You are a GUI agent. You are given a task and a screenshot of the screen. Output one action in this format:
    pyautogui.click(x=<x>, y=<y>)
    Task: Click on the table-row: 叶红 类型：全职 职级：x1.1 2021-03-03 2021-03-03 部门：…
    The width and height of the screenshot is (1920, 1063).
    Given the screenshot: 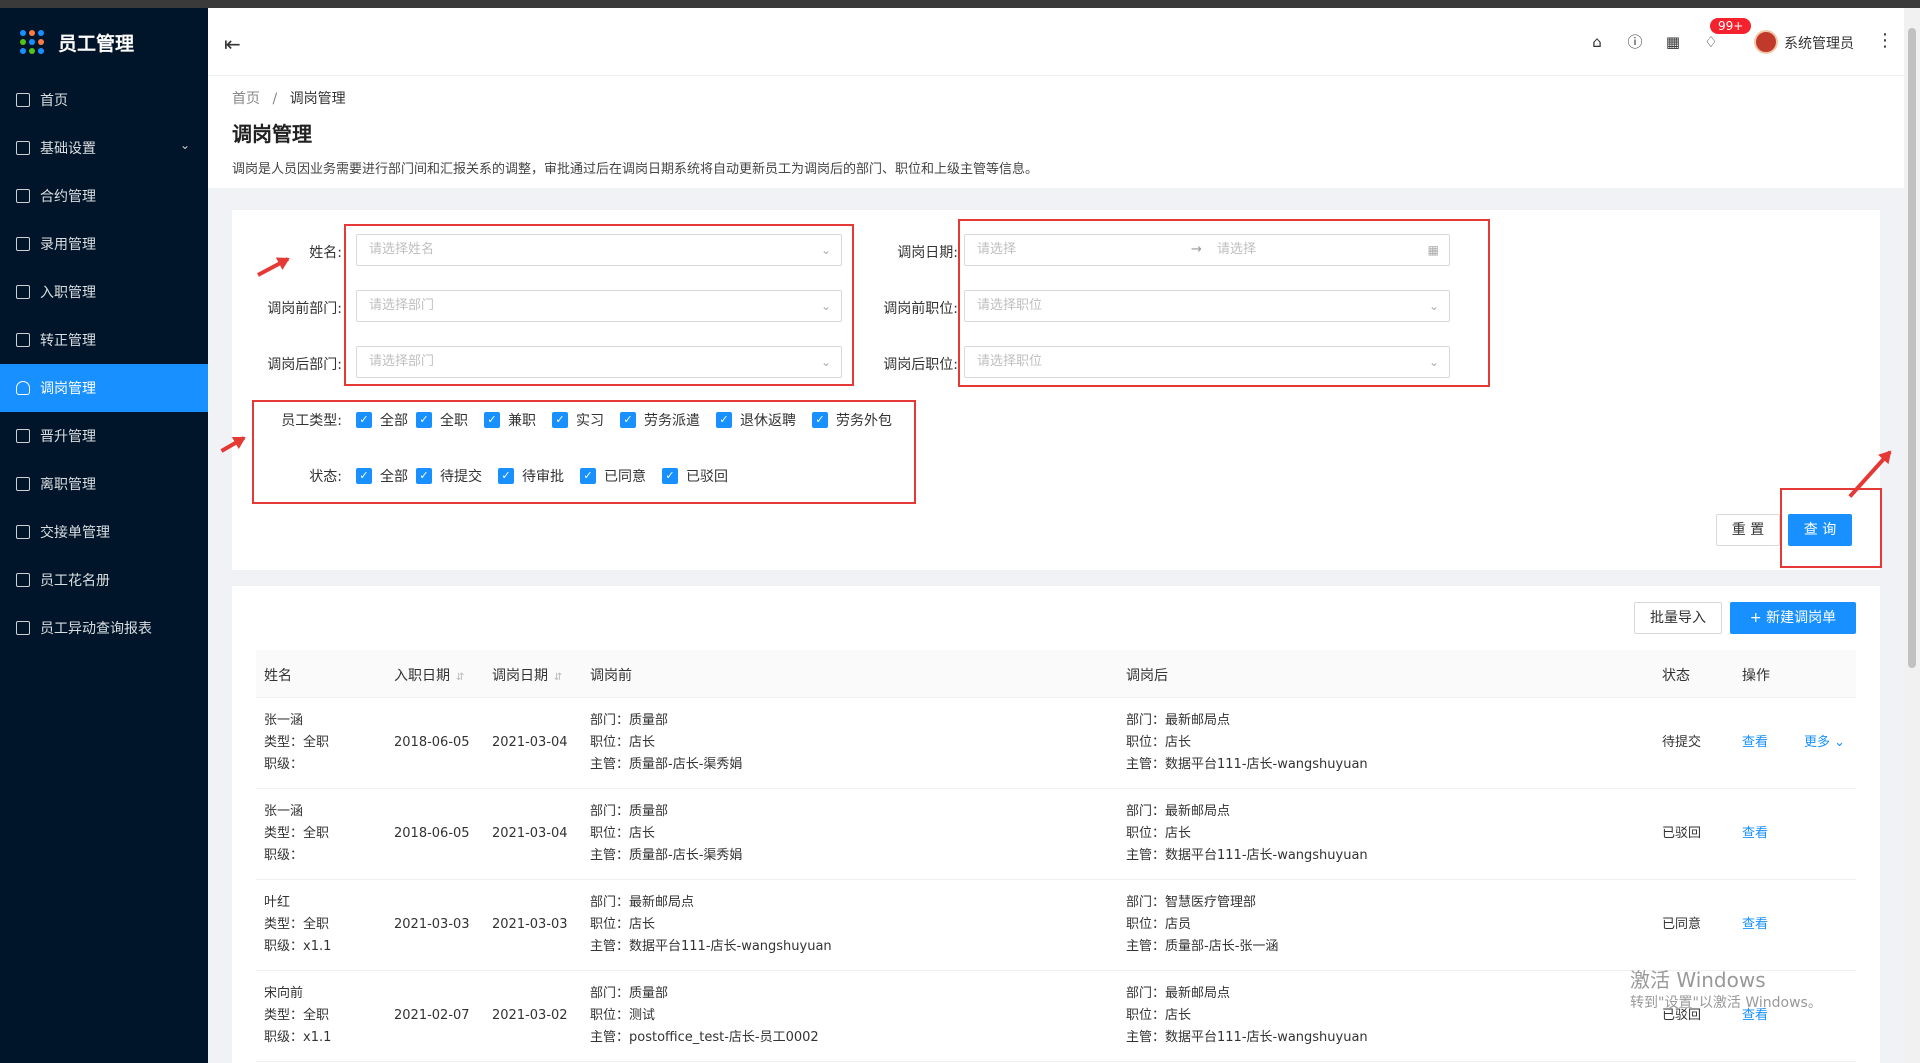 What is the action you would take?
    pyautogui.click(x=1056, y=925)
    